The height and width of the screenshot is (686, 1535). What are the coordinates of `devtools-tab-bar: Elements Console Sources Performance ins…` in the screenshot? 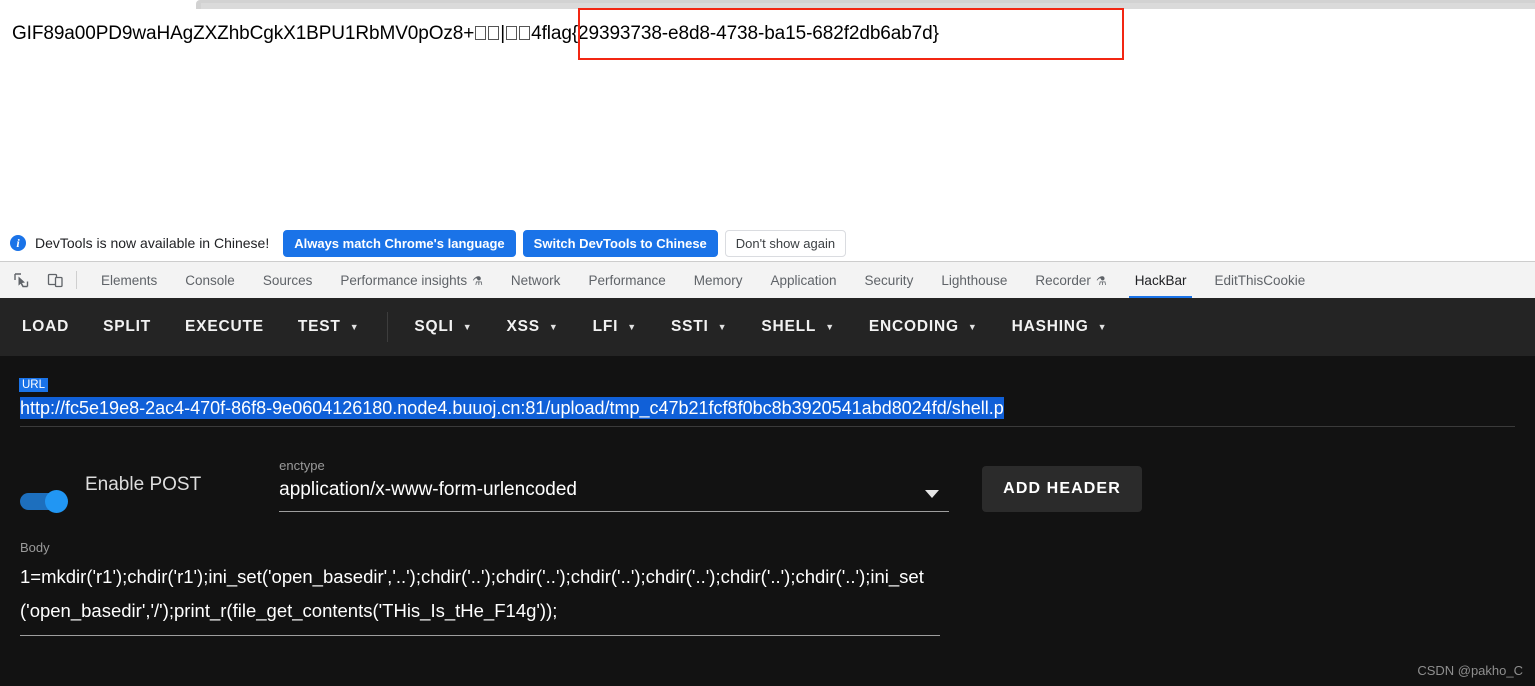 It's located at (767, 280).